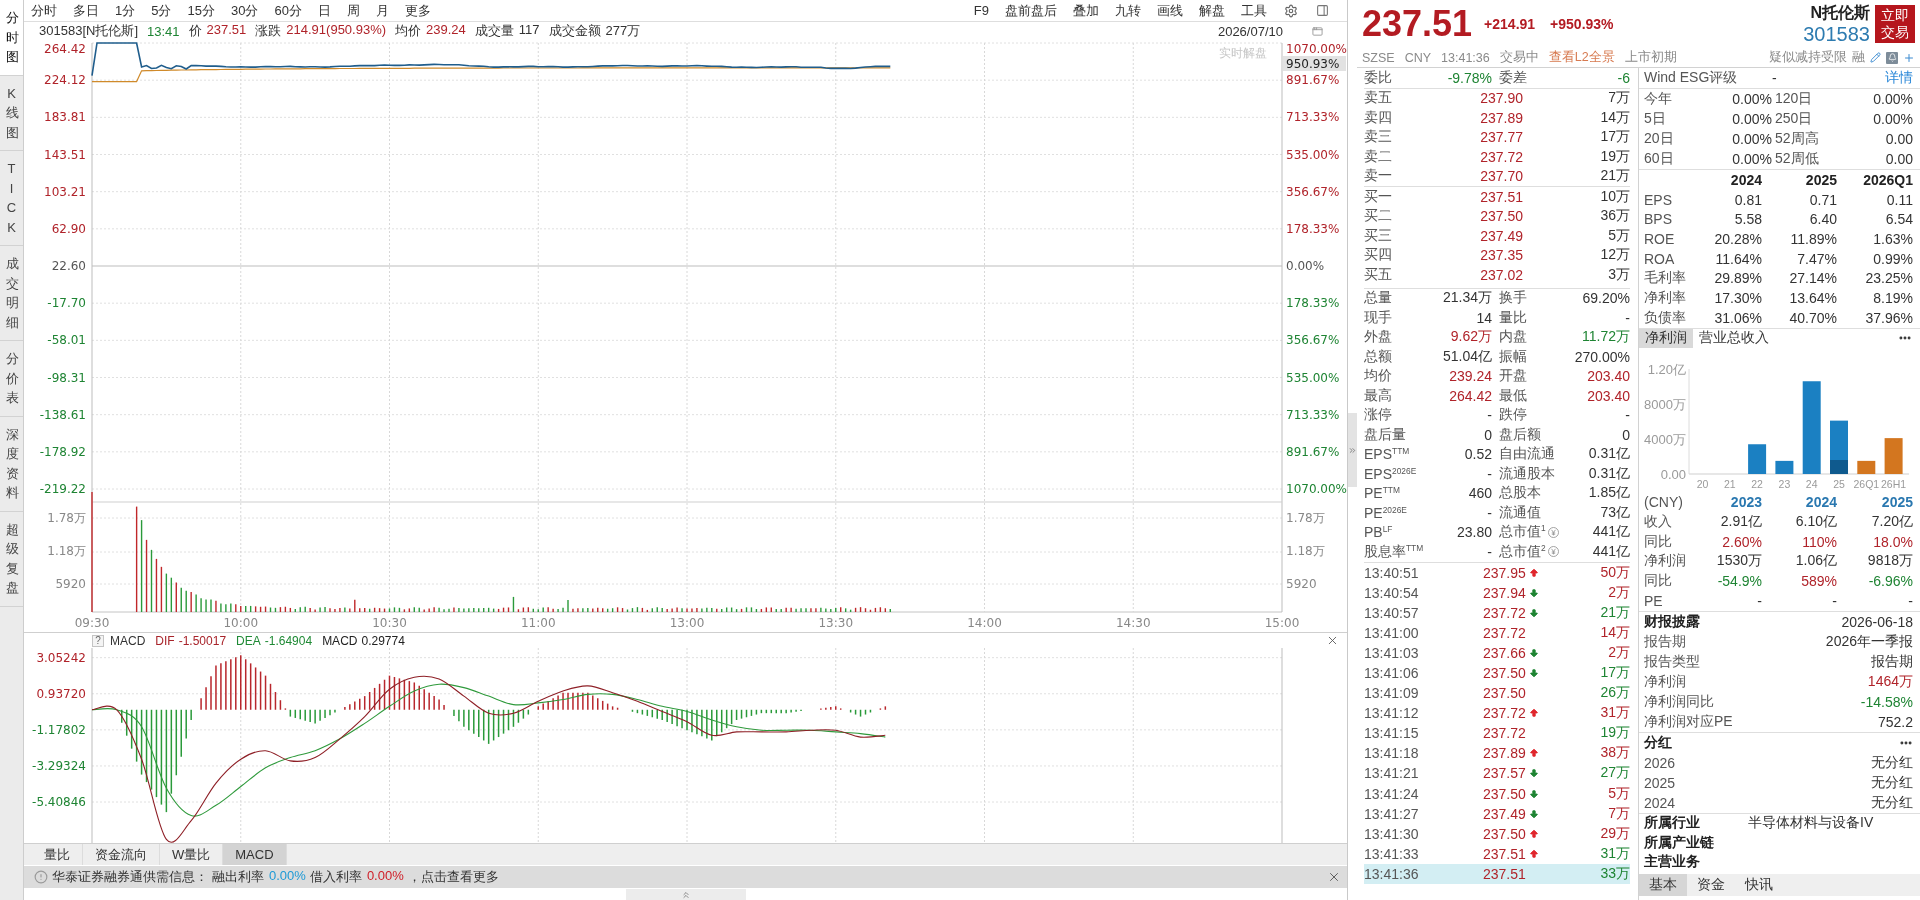  Describe the element at coordinates (1254, 10) in the screenshot. I see `tool-button: 工具` at that location.